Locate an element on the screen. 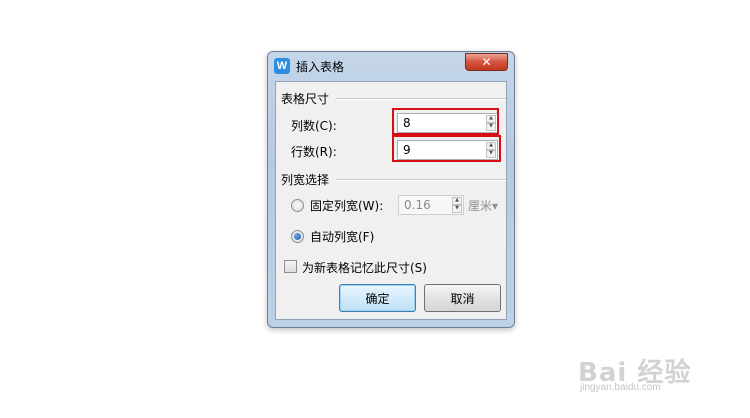 This screenshot has height=418, width=750. fixed-width-value: 0.16 is located at coordinates (417, 205).